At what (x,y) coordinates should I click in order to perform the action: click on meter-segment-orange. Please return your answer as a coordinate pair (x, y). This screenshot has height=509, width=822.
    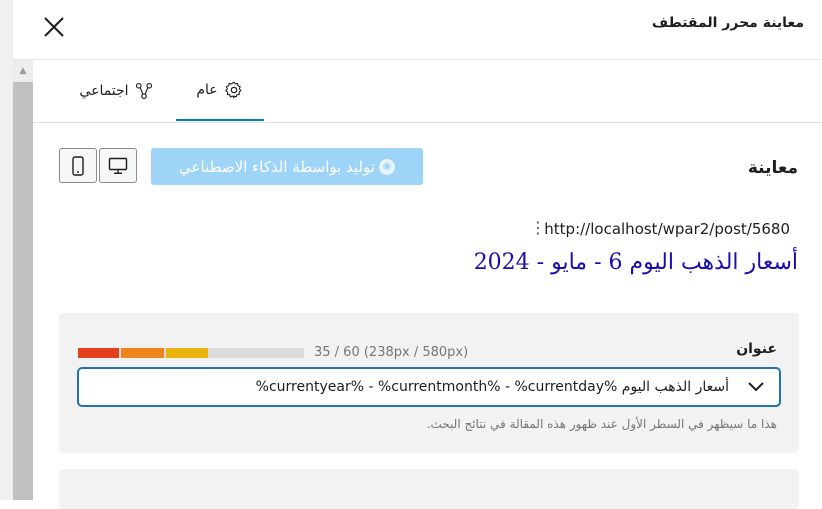
    Looking at the image, I should click on (142, 353).